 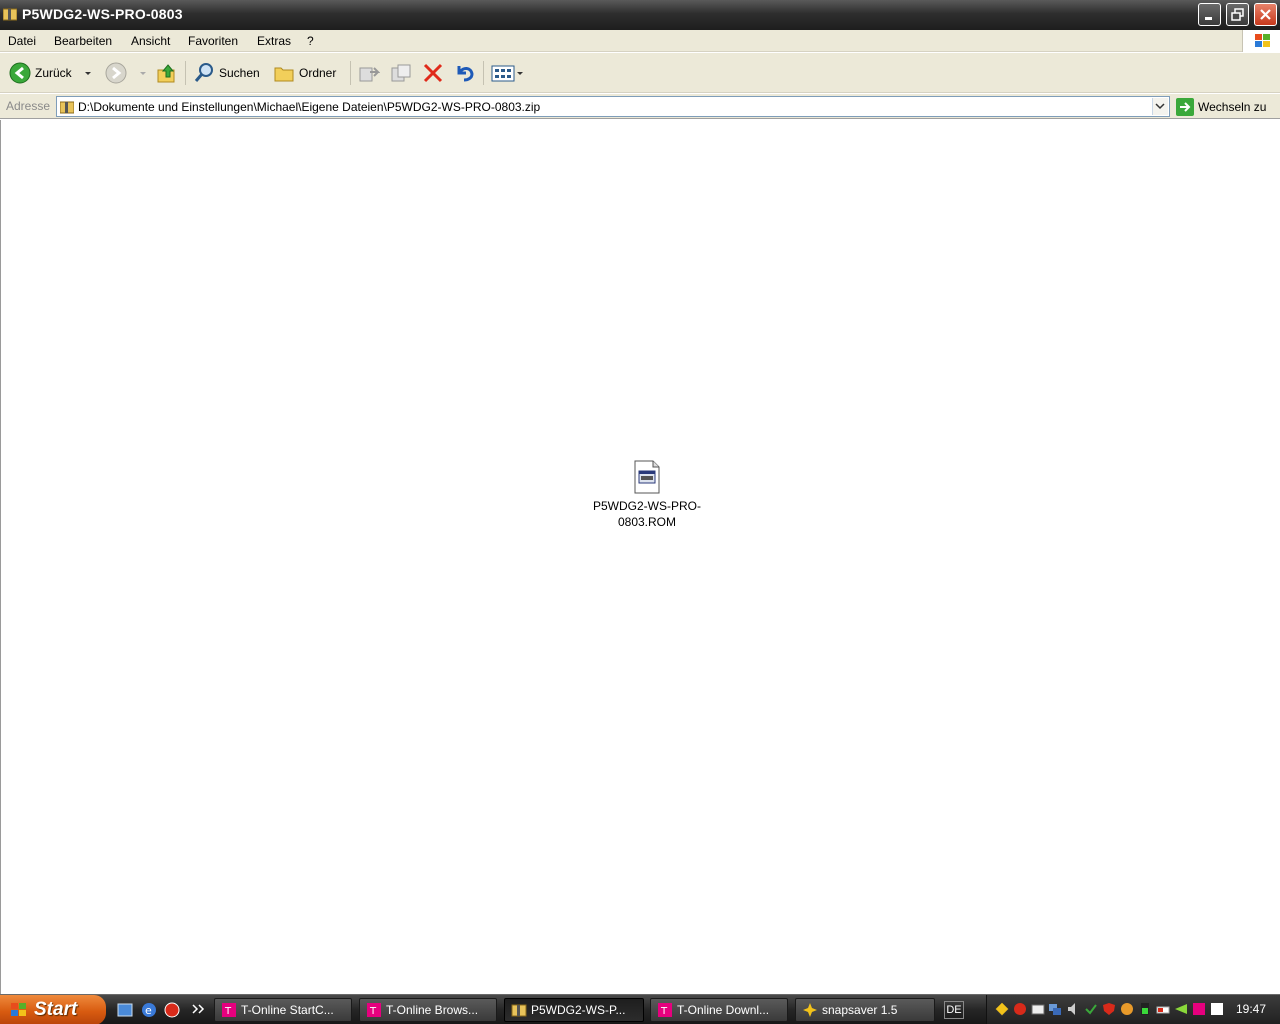 I want to click on views-button, so click(x=509, y=73).